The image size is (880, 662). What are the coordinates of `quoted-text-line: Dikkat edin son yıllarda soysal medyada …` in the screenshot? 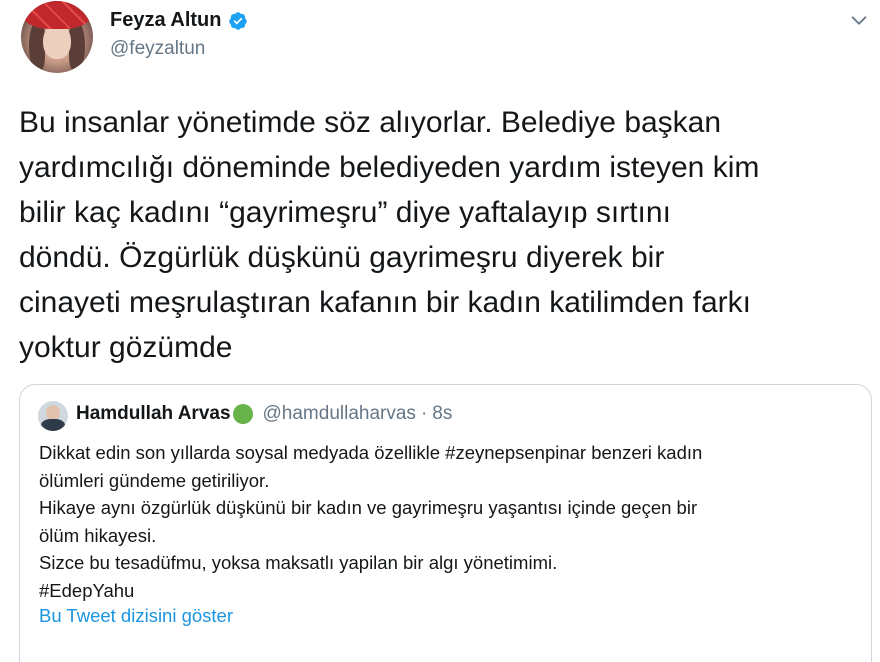 It's located at (371, 452).